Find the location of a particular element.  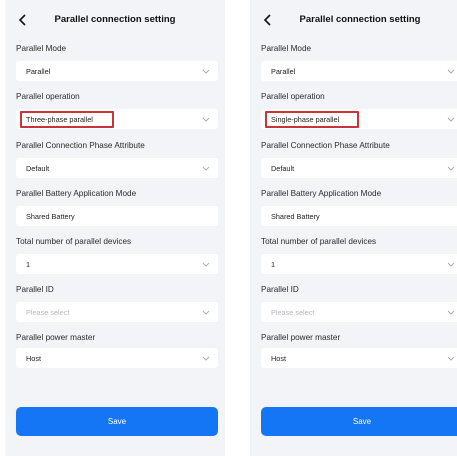

parallel-operation-select: Three-phase parallel is located at coordinates (117, 119).